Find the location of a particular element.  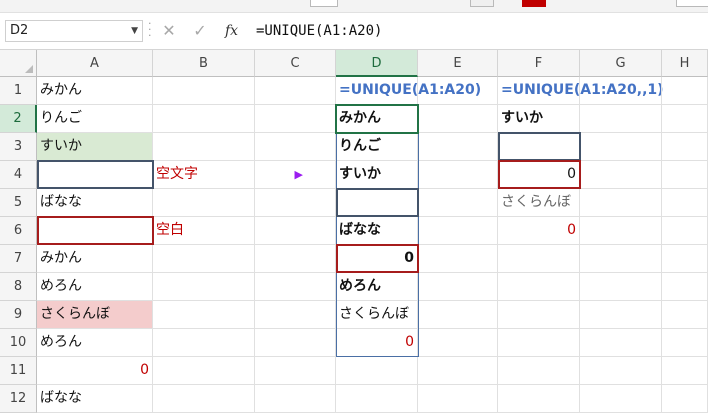

cell-b12 is located at coordinates (204, 399).